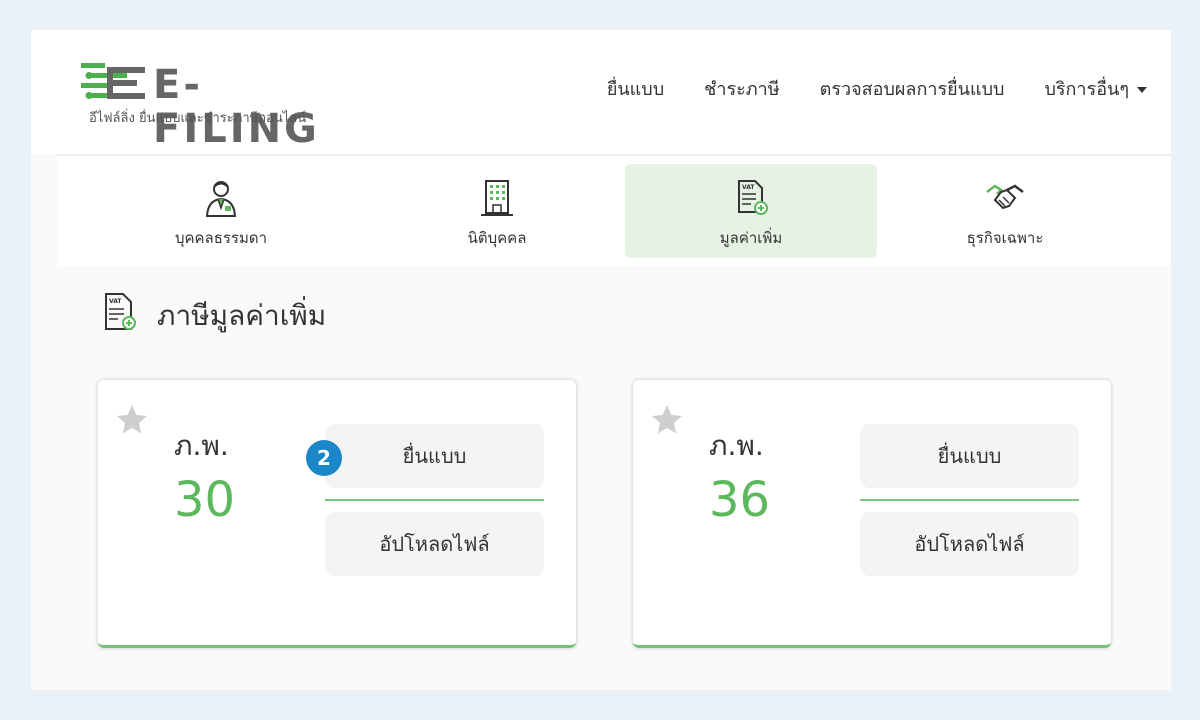 This screenshot has height=720, width=1200. I want to click on form-card-pp30: ภ.พ. 30 ยื่นแบบ อัปโหลดไฟล์, so click(337, 514).